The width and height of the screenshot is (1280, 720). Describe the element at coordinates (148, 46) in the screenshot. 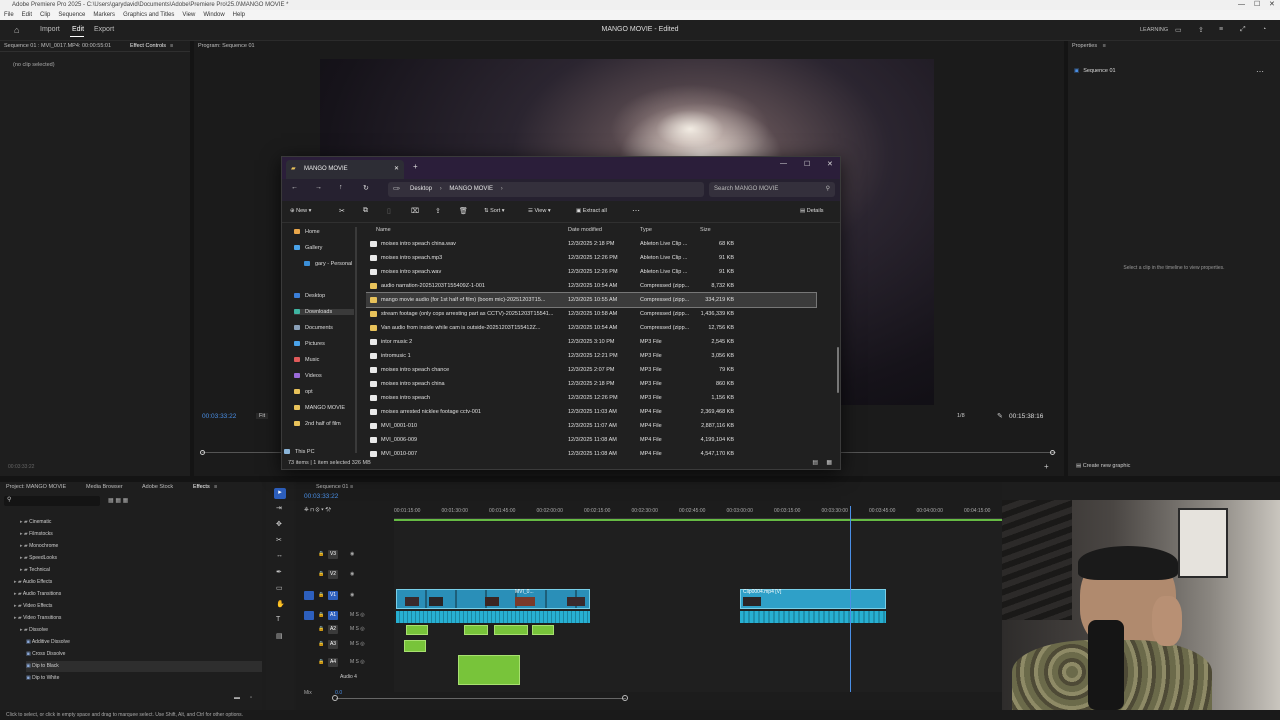

I see `effect-controls-tab: Effect Controls` at that location.